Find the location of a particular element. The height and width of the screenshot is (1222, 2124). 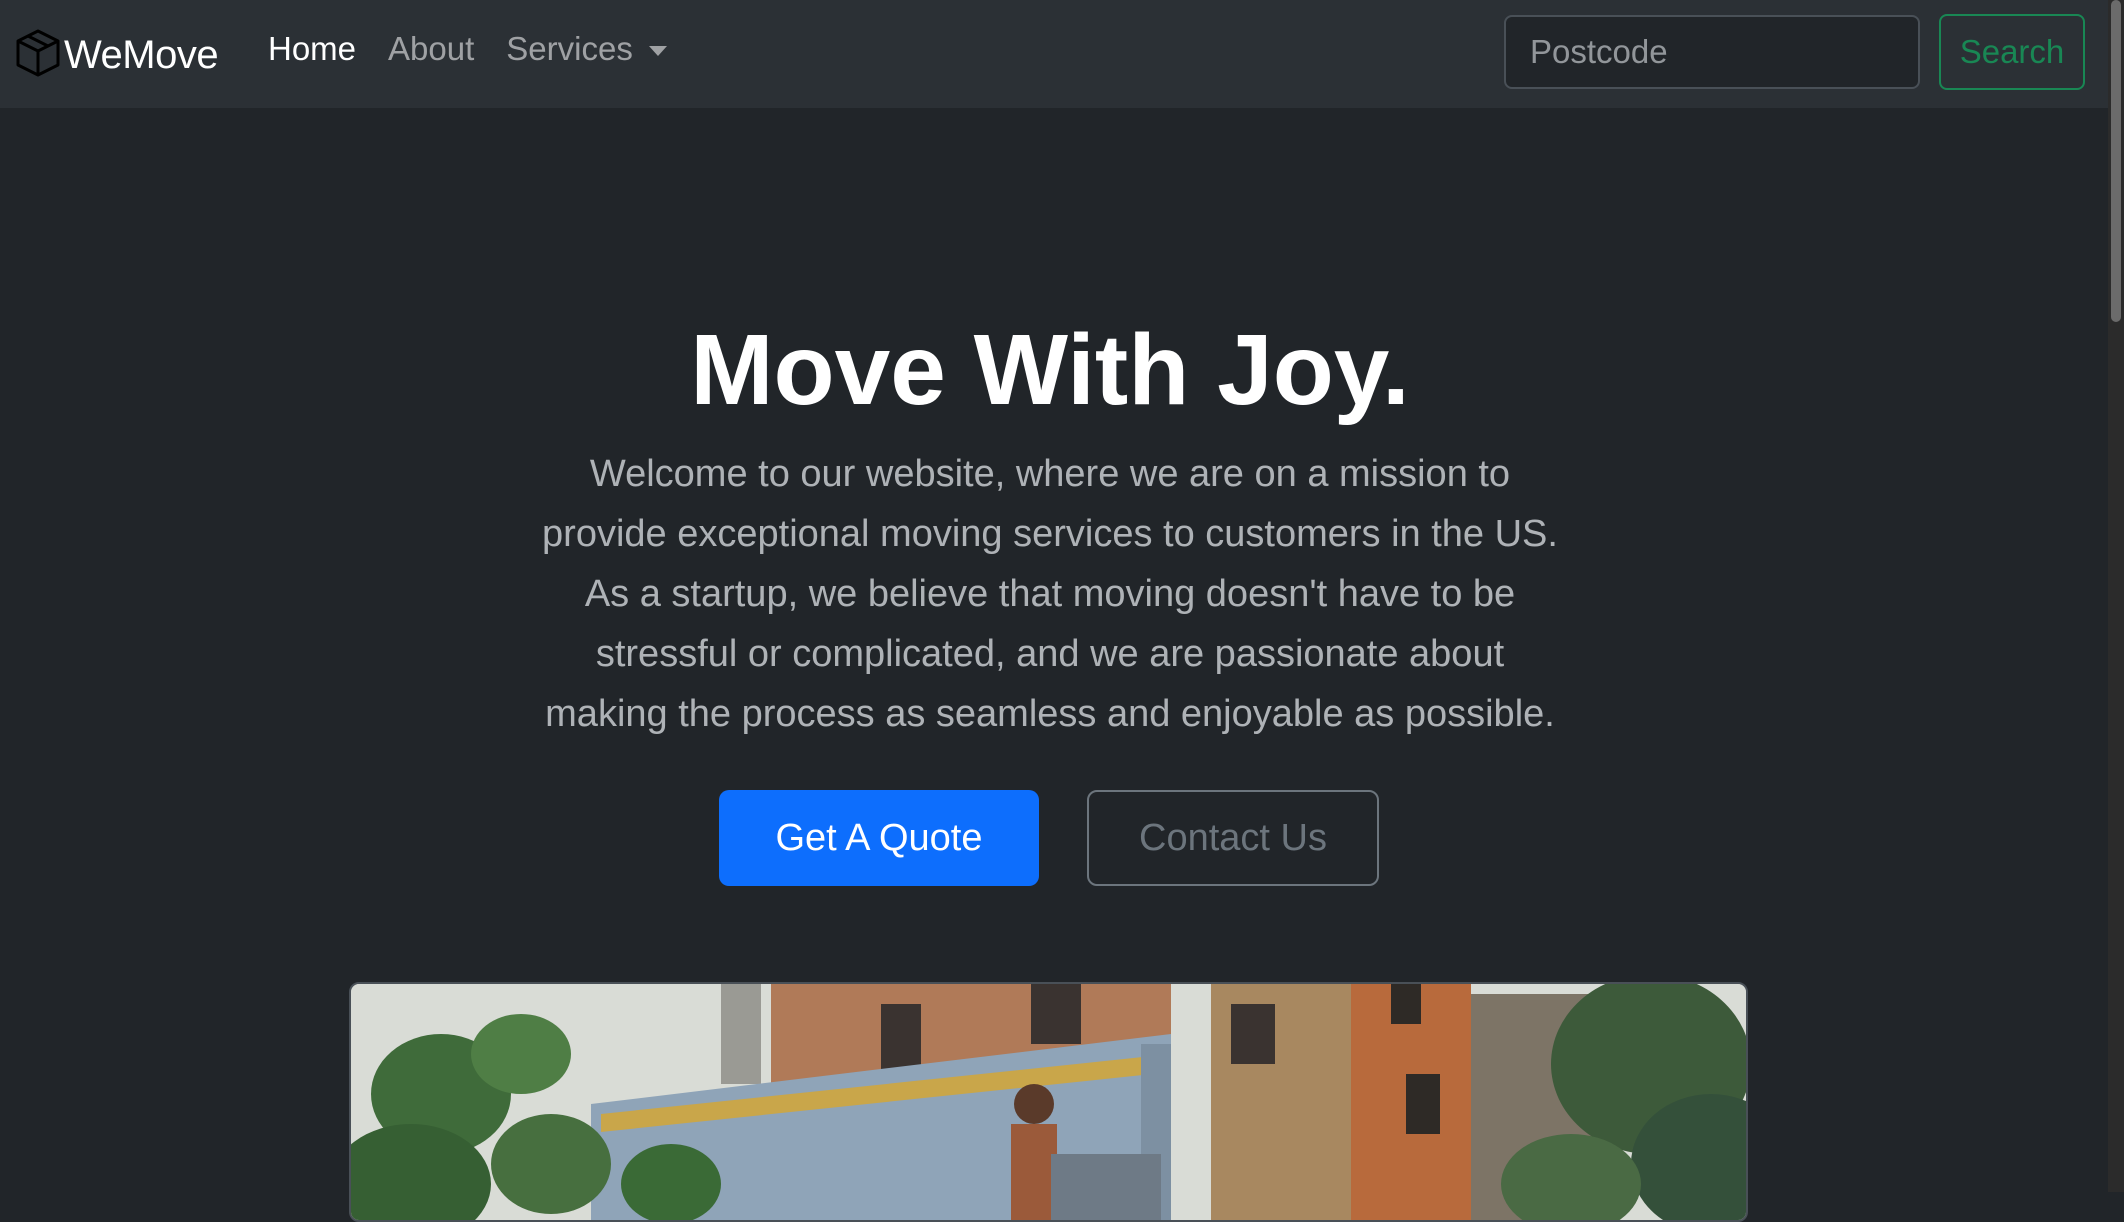

page-scrollbar is located at coordinates (2116, 596).